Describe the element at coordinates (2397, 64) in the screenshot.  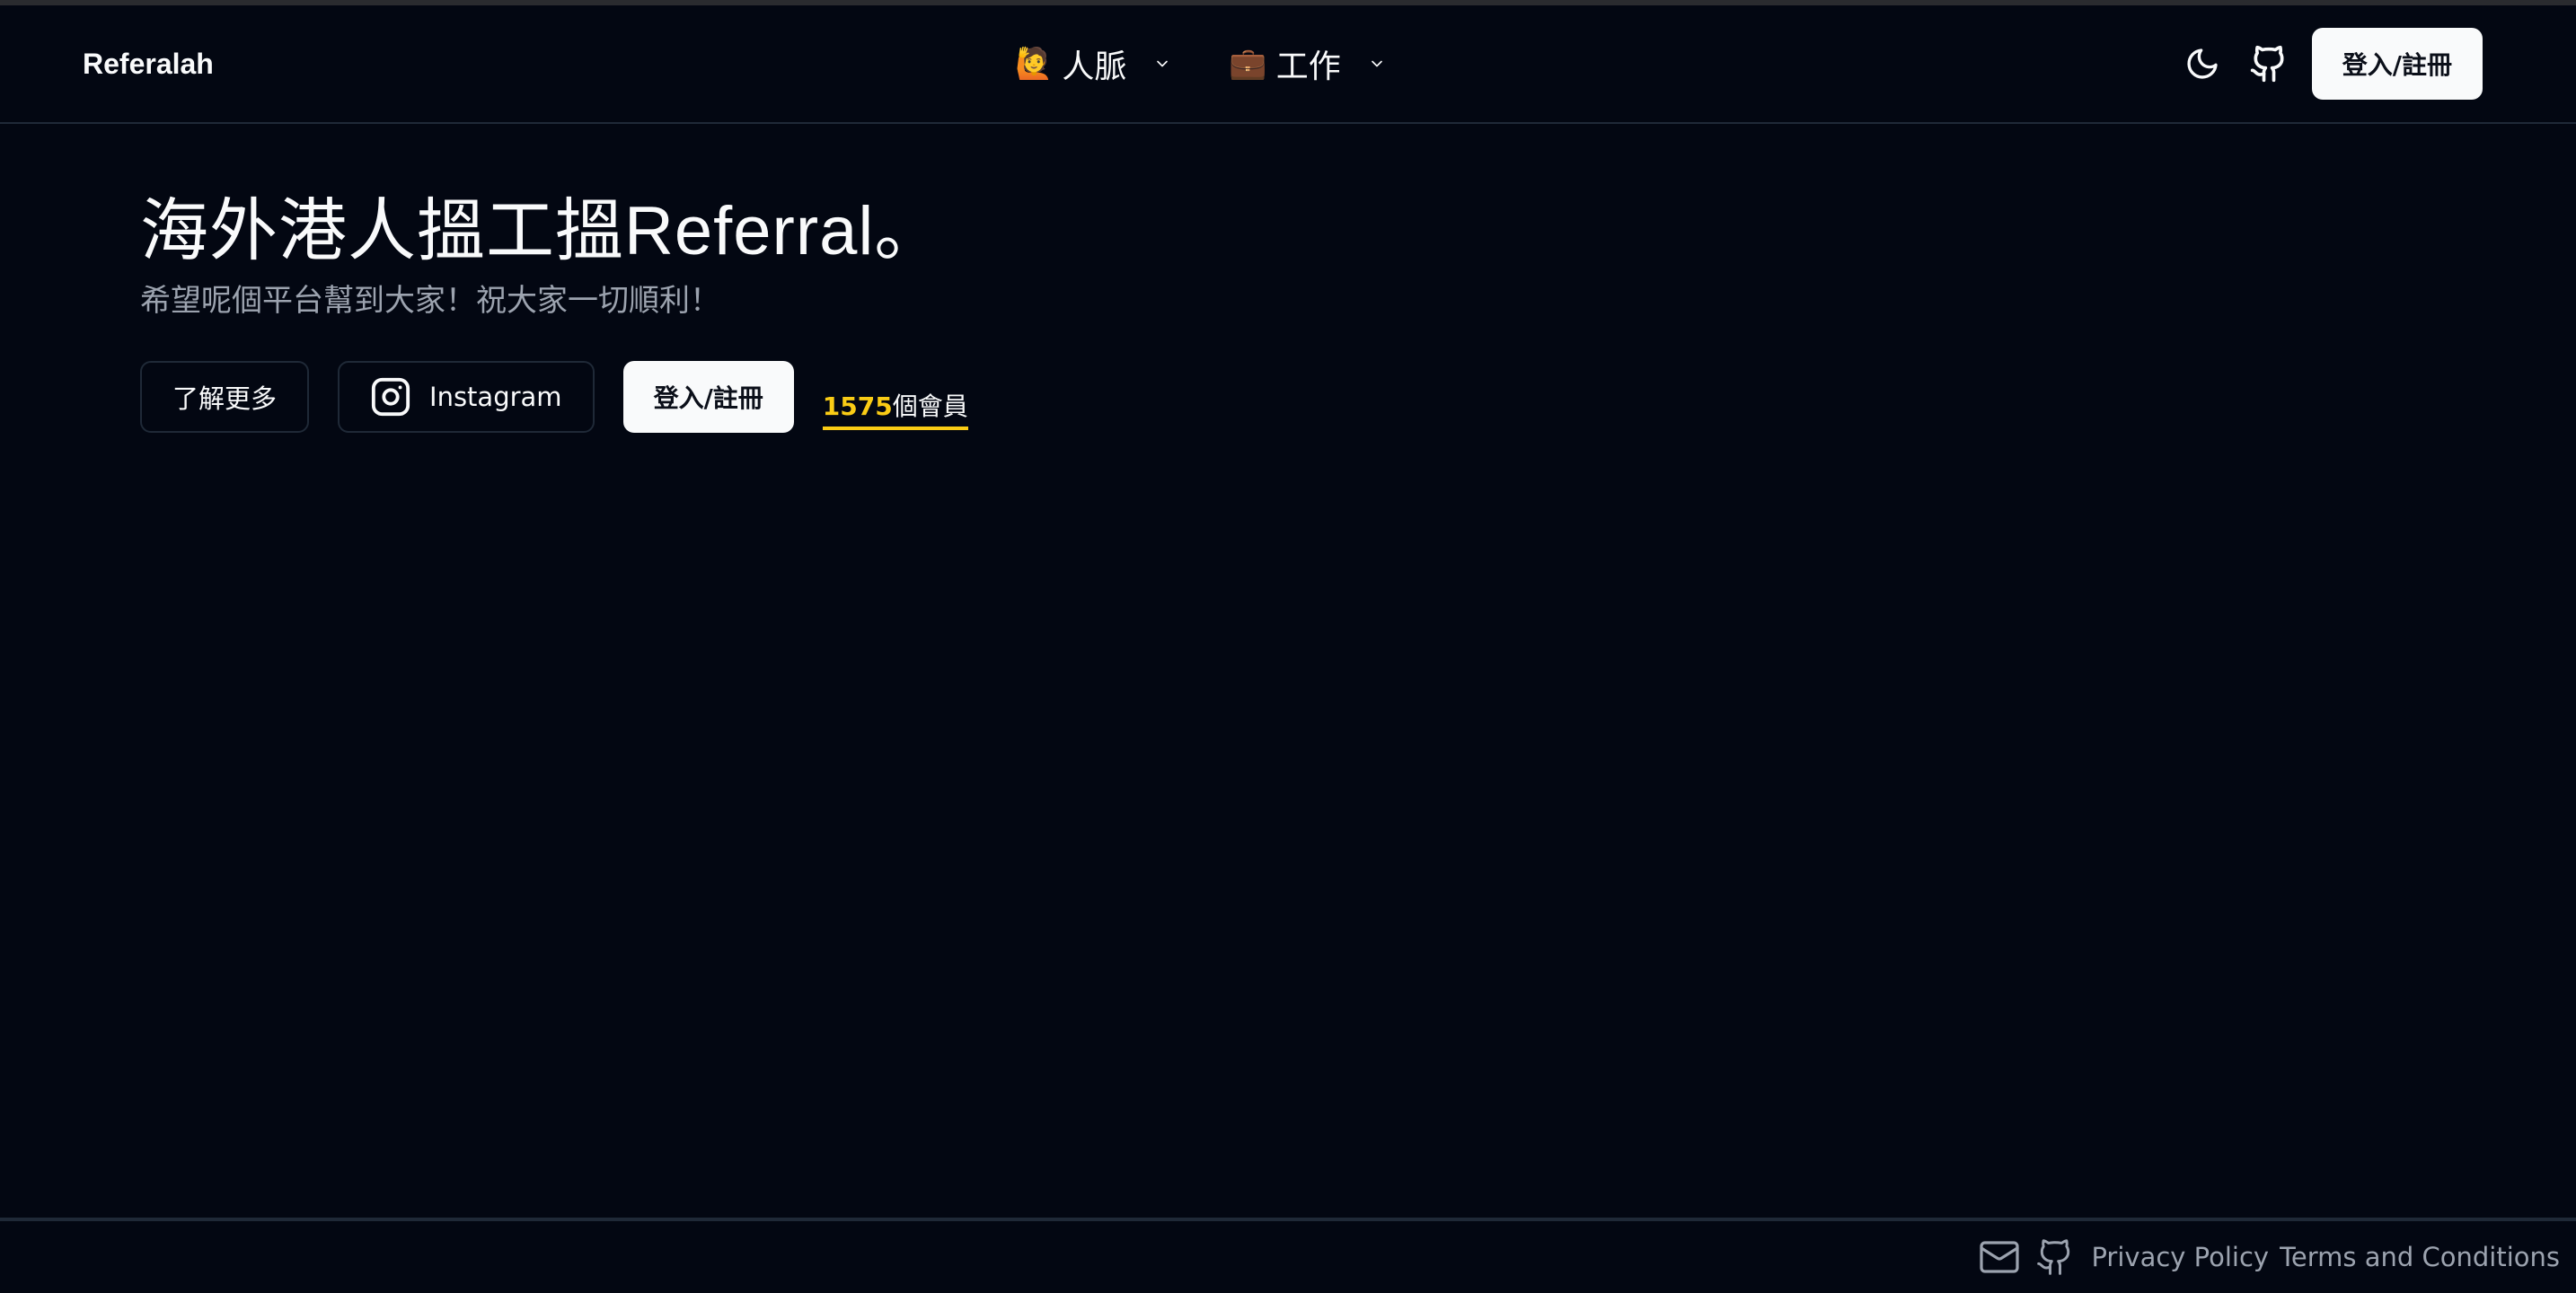
I see `nav-login-button: 登入/註冊` at that location.